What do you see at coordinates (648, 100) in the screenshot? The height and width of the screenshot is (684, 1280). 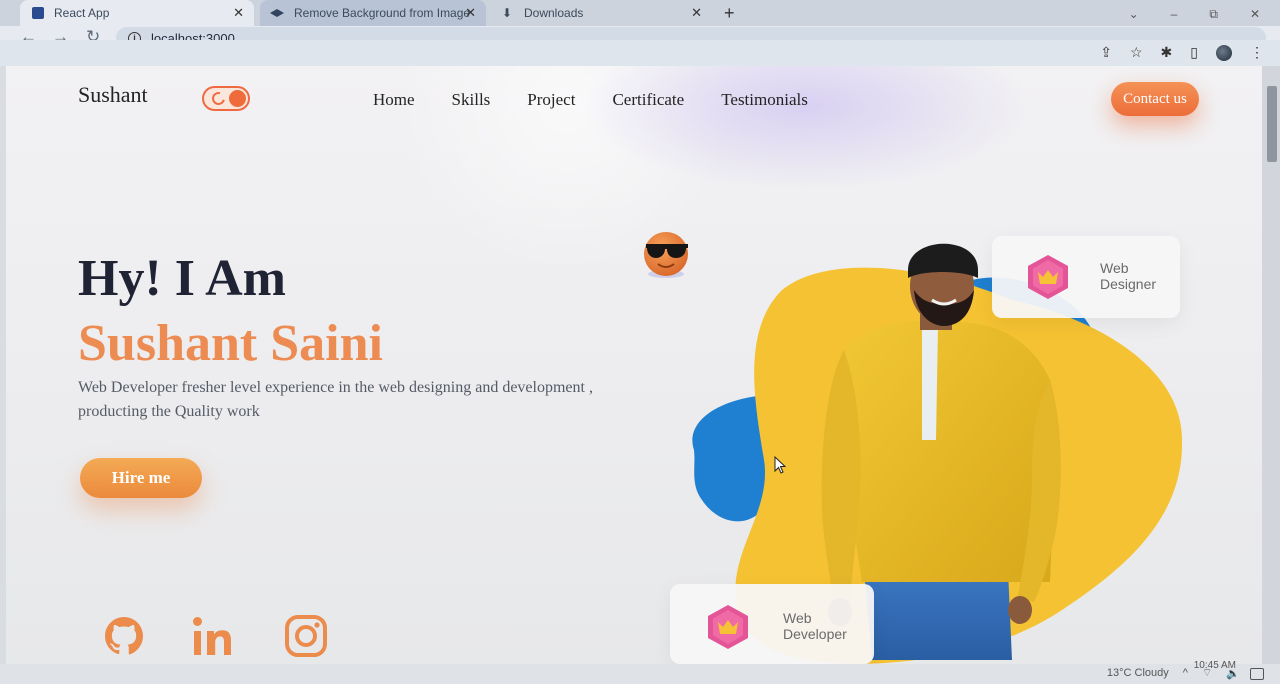 I see `nav-certificate: Certificate` at bounding box center [648, 100].